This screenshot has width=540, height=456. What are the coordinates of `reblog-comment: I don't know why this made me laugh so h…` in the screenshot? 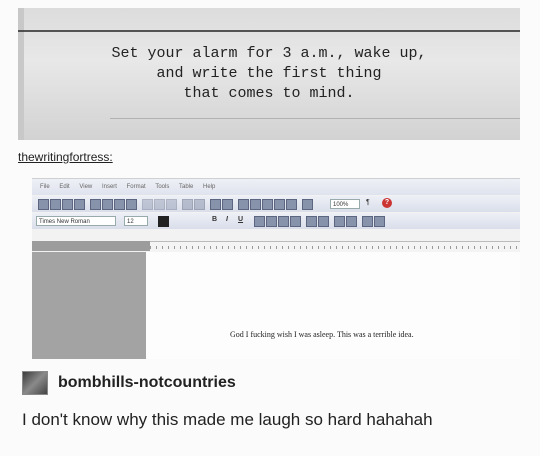 It's located at (227, 419).